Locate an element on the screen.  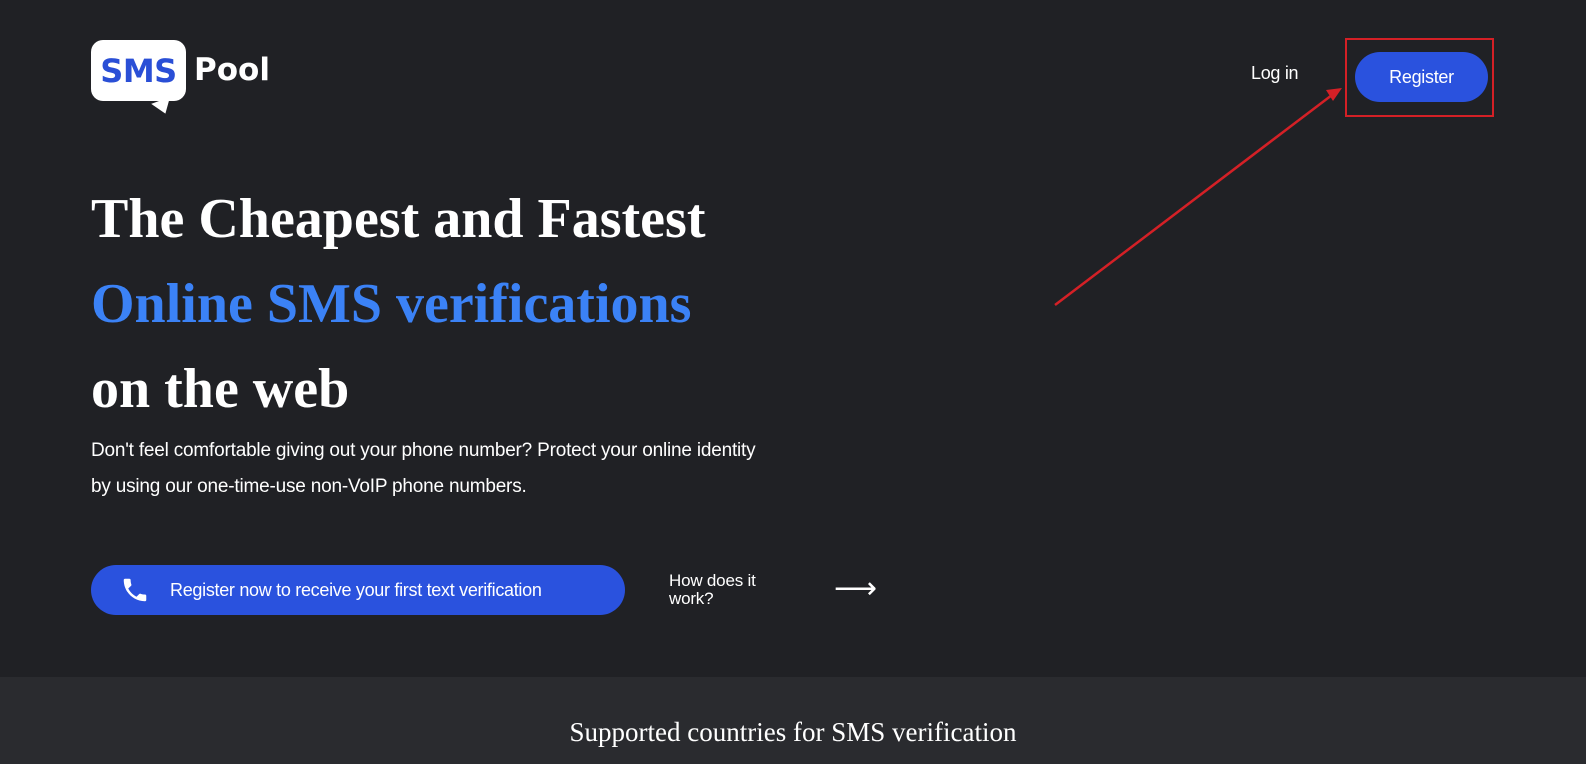
headline-line-3: on the web is located at coordinates (220, 389).